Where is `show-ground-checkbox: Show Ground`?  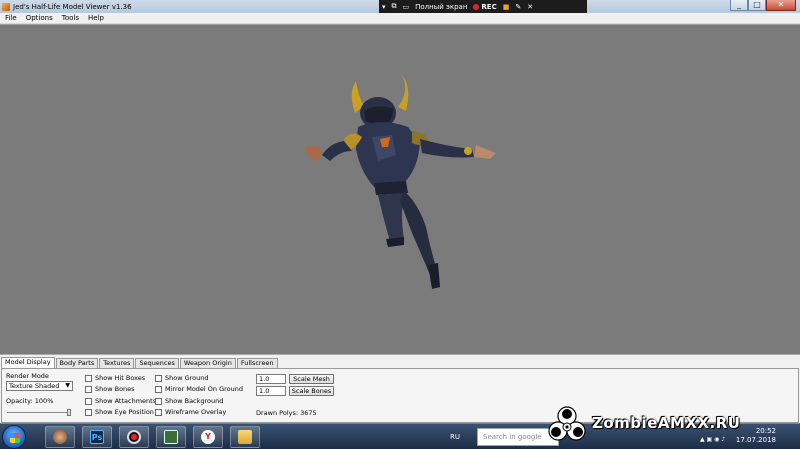
show-ground-checkbox: Show Ground is located at coordinates (182, 378).